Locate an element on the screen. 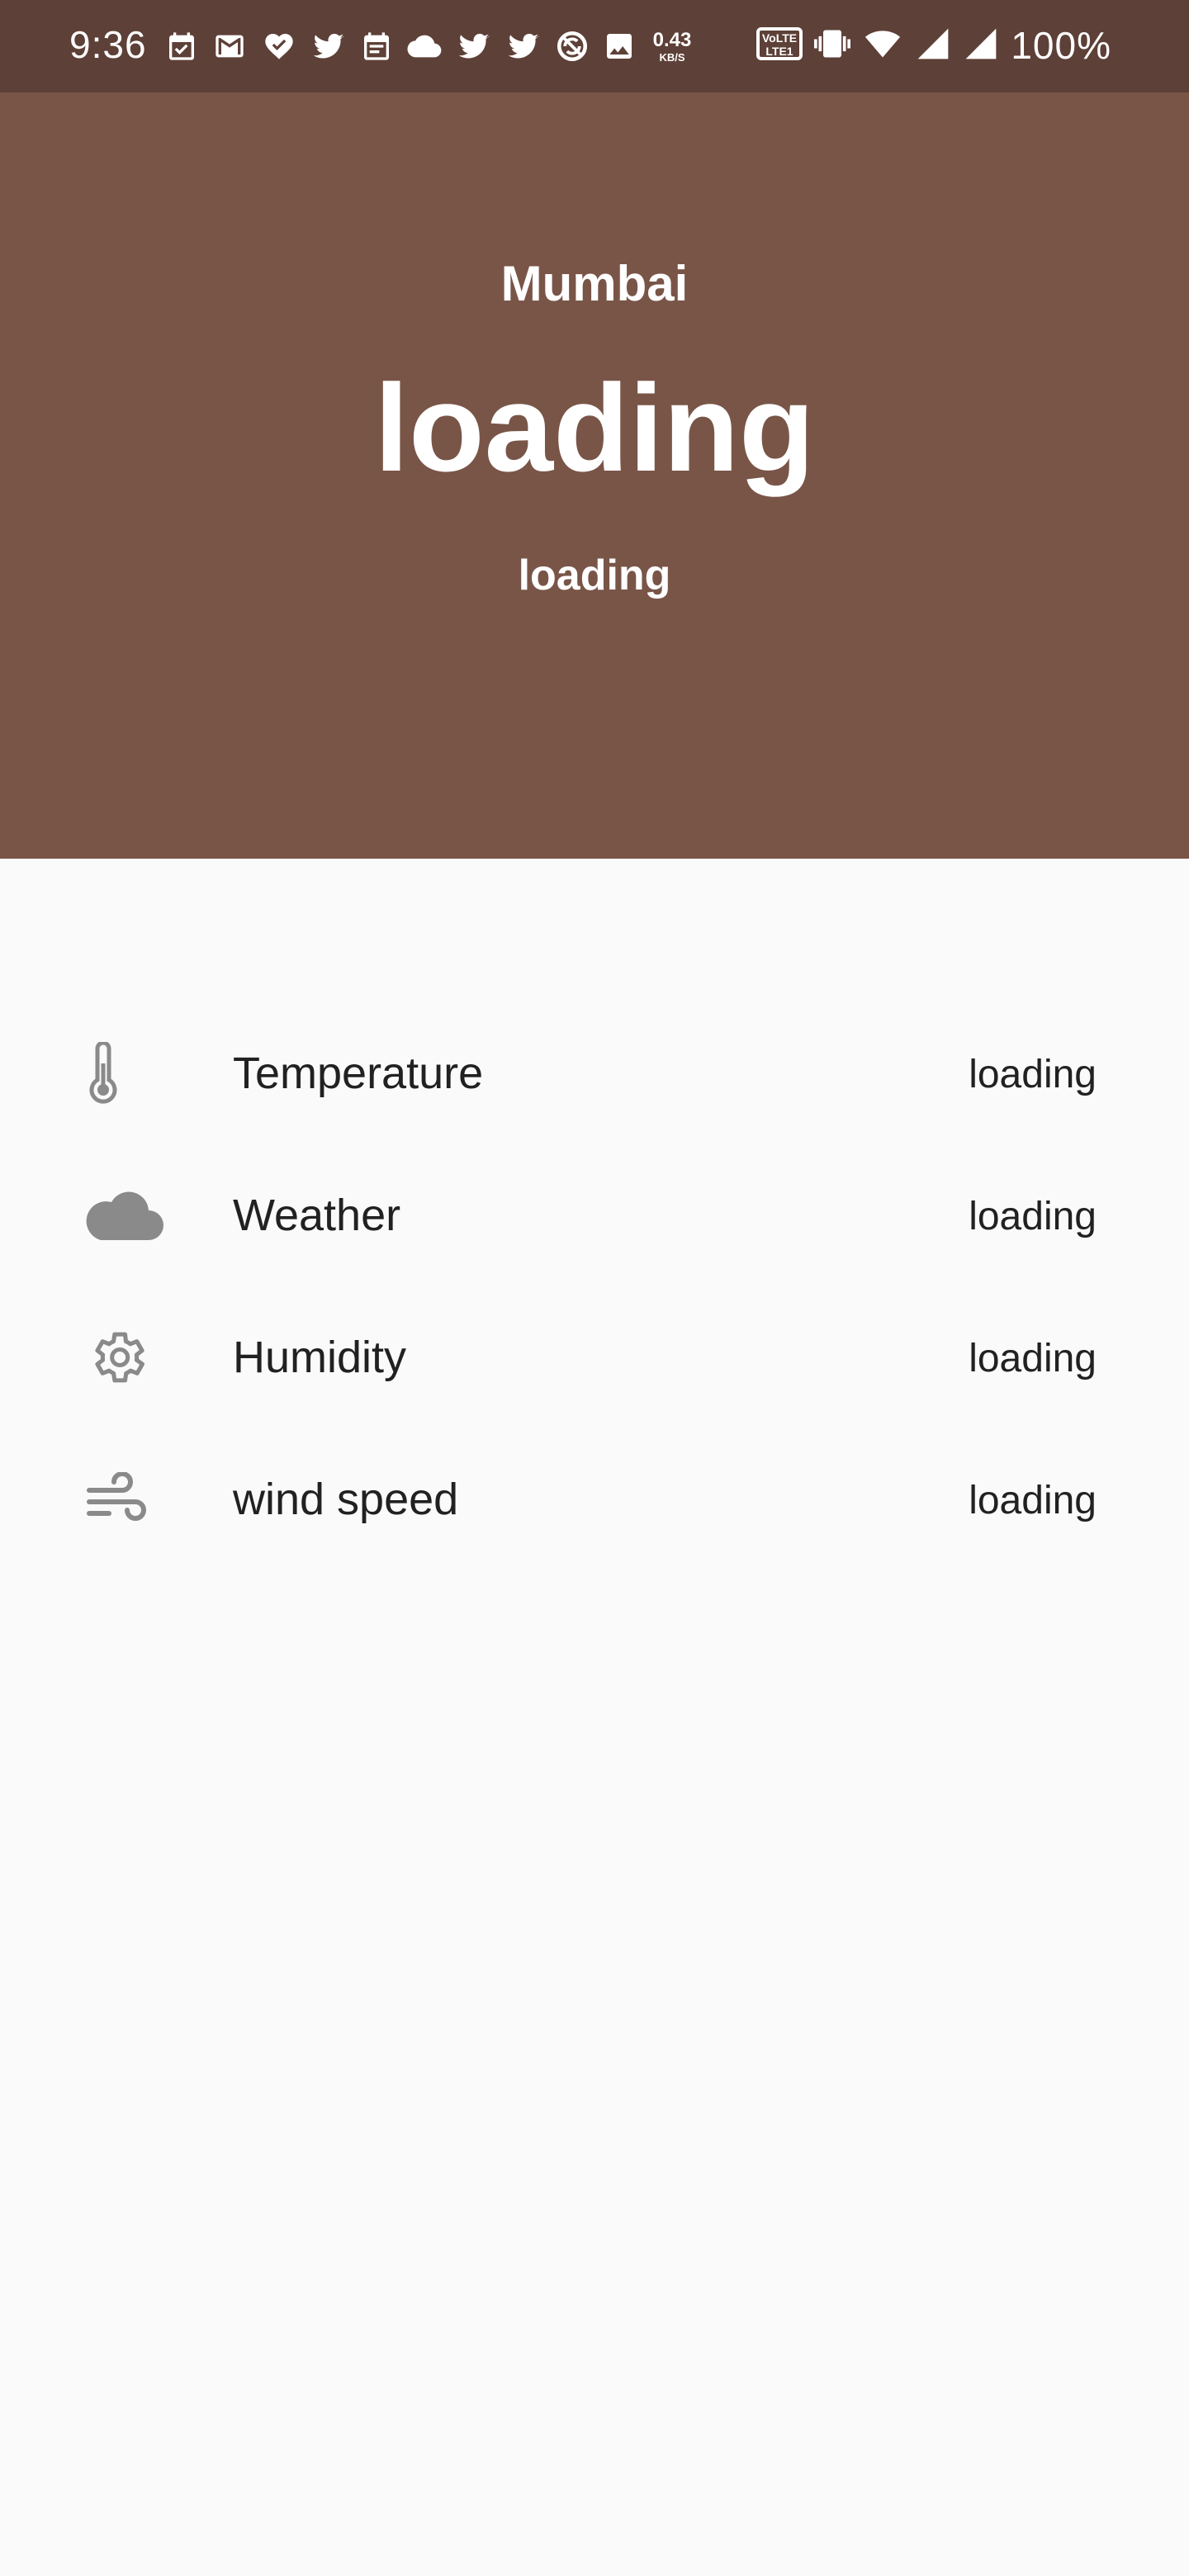  wind-icon is located at coordinates (127, 1499).